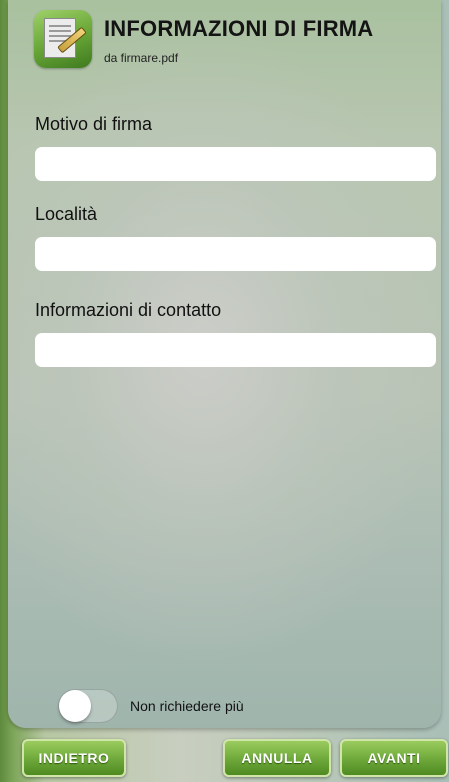  I want to click on reason-input, so click(235, 164).